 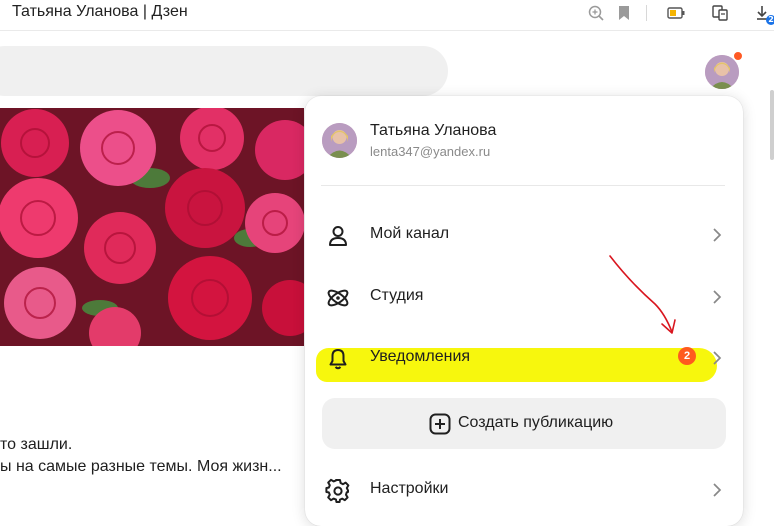 I want to click on menu-divider, so click(x=523, y=185).